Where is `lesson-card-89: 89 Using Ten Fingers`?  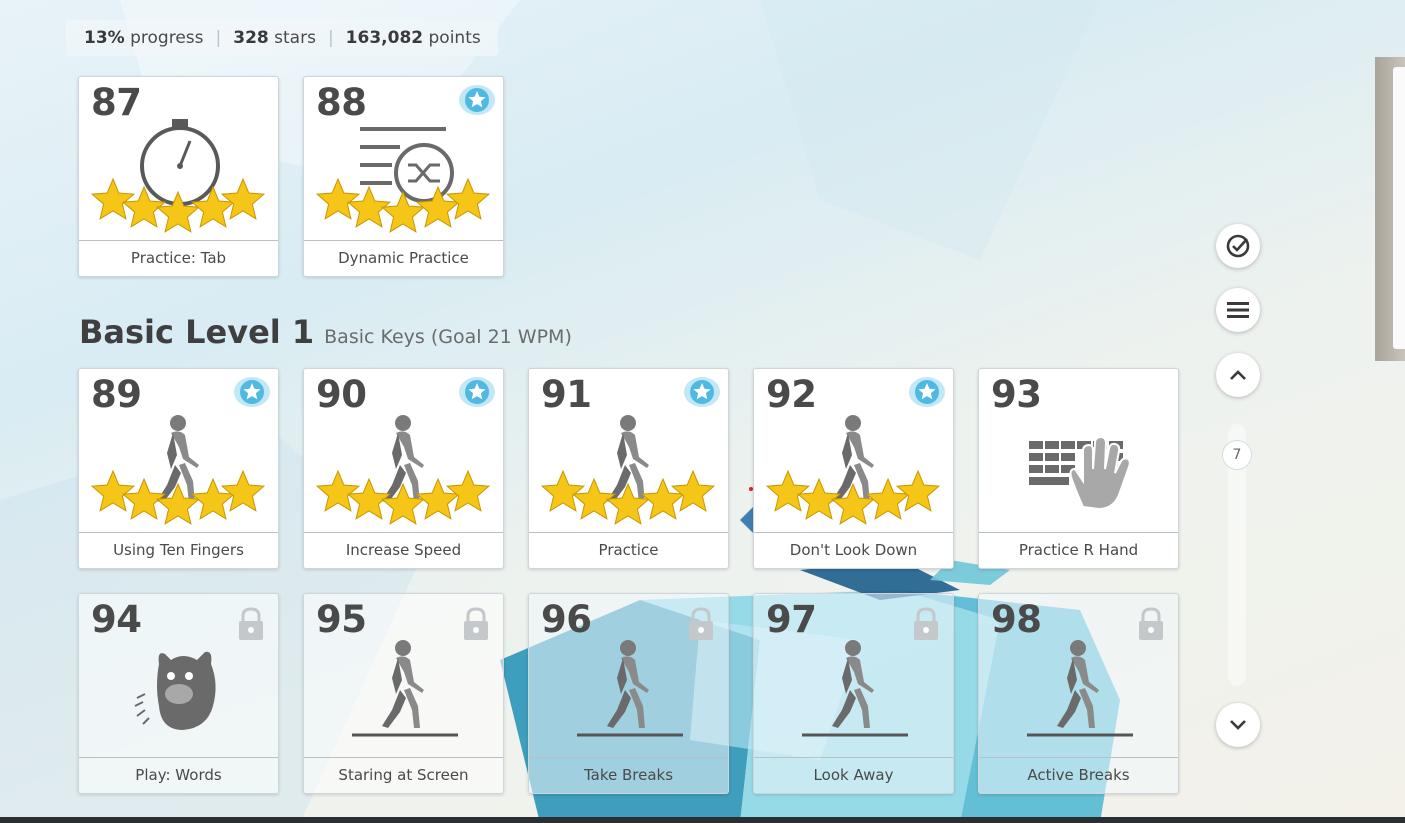
lesson-card-89: 89 Using Ten Fingers is located at coordinates (178, 468).